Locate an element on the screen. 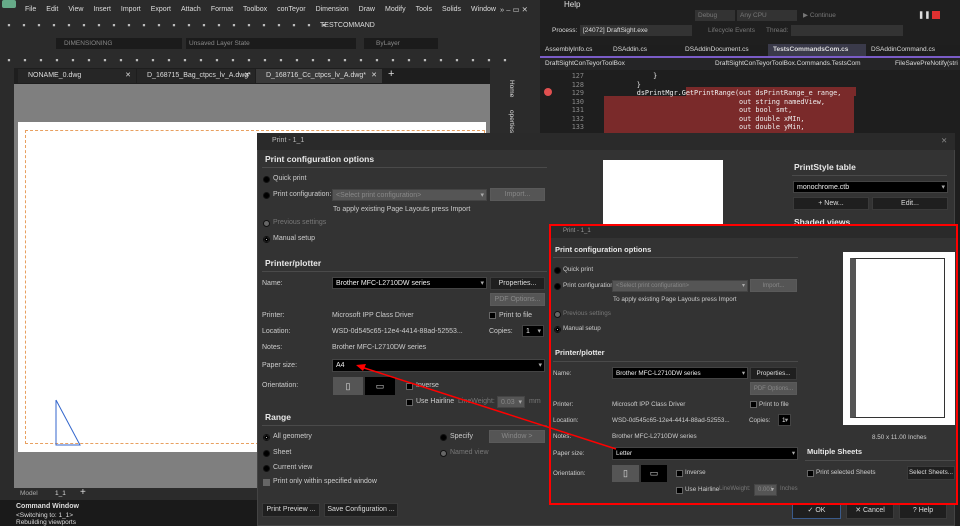 This screenshot has height=526, width=960. annotation-arrow is located at coordinates (486, 407).